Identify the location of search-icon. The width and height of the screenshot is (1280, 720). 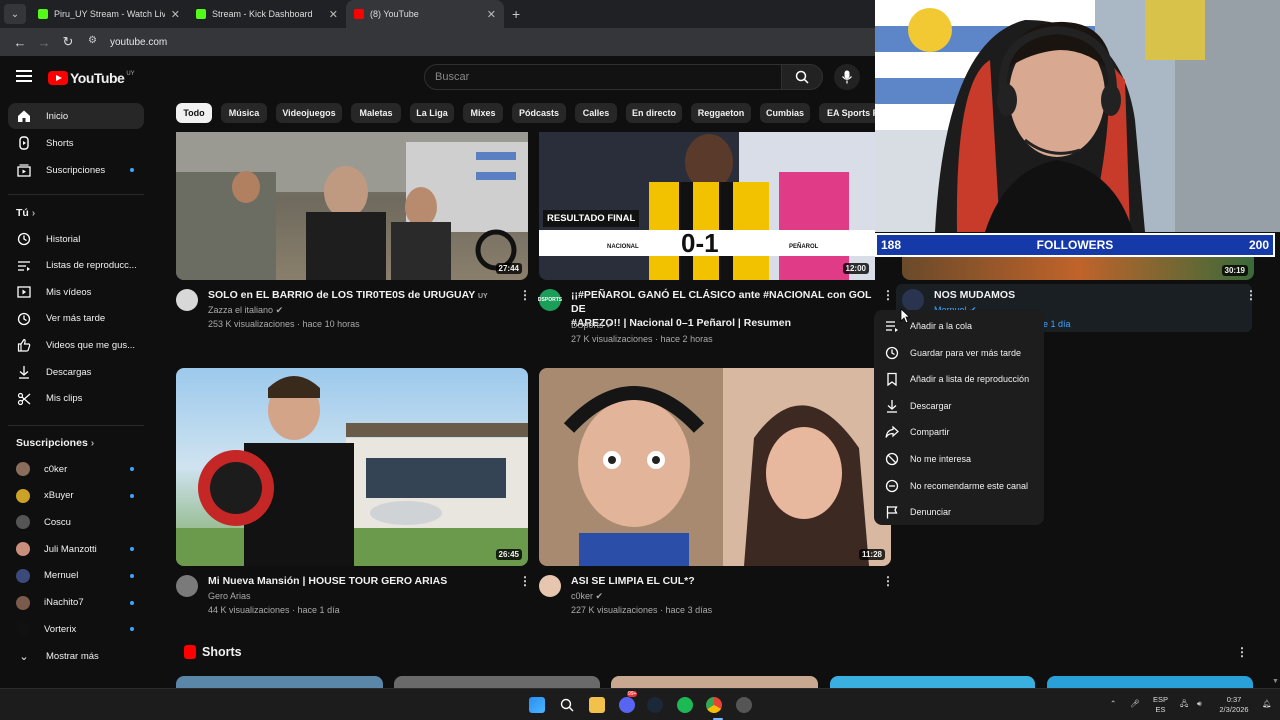
(567, 705).